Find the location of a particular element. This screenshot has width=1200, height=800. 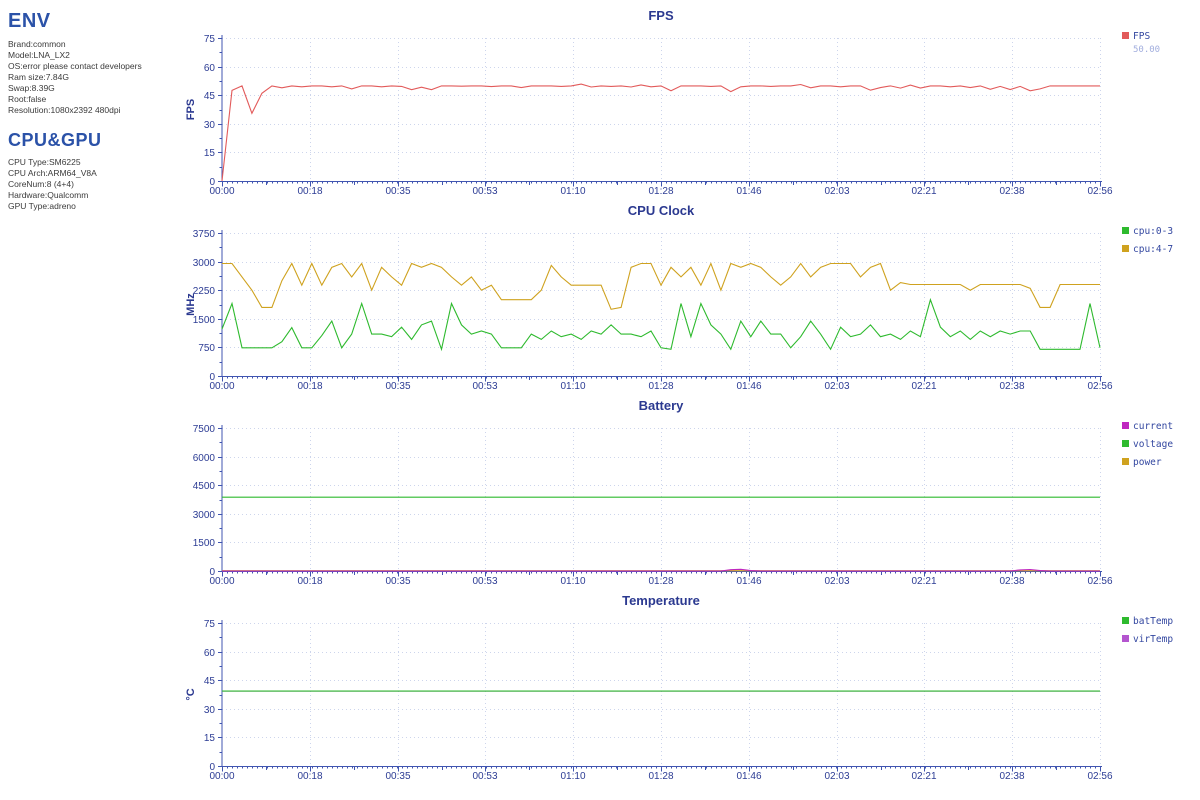

series-lines is located at coordinates (661, 307).